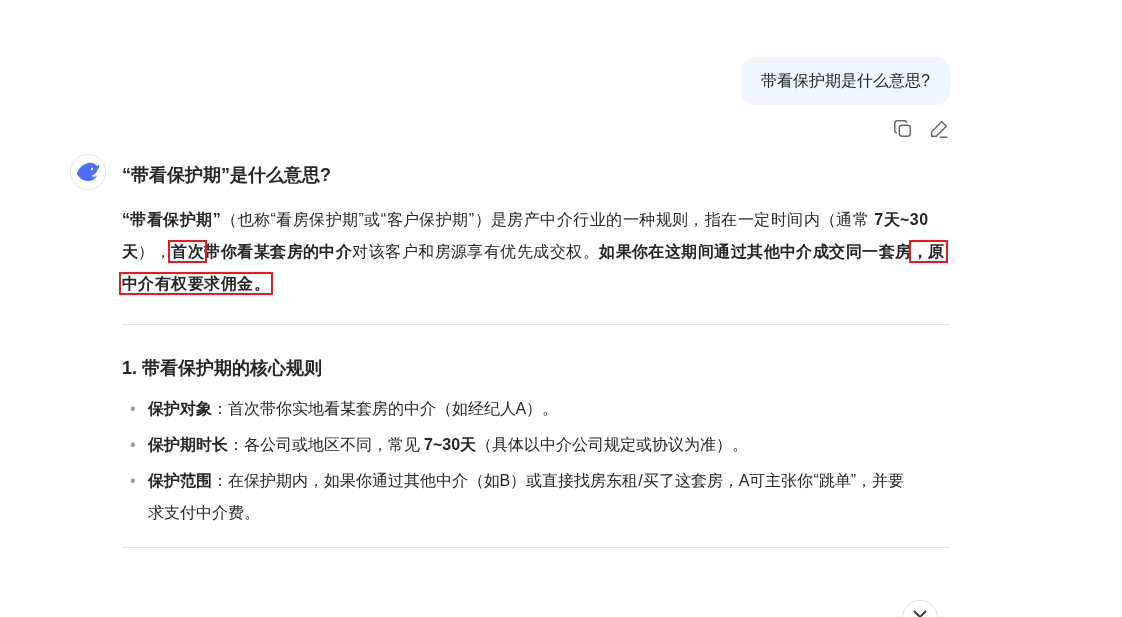 This screenshot has height=617, width=1122. Describe the element at coordinates (448, 445) in the screenshot. I see `rule-item: 保护期时长：各公司或地区不同，常见 7~30天（具体以中介公司规定或协议为准）。` at that location.